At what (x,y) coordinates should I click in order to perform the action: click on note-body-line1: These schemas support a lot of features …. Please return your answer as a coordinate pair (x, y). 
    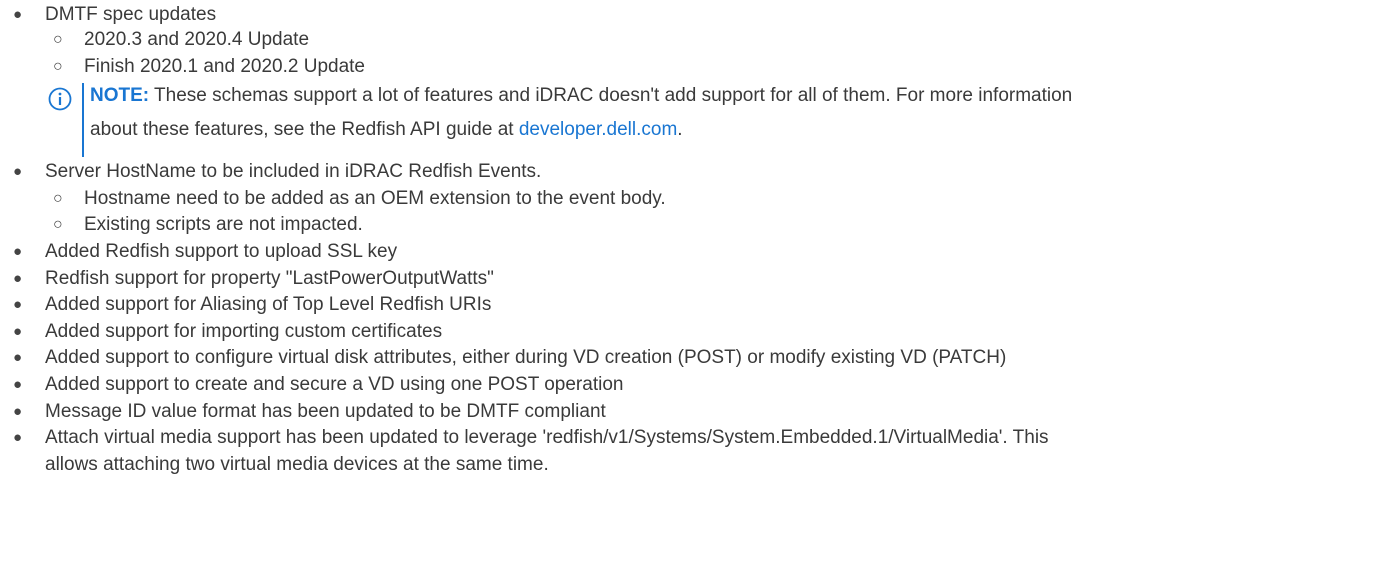
    Looking at the image, I should click on (613, 95).